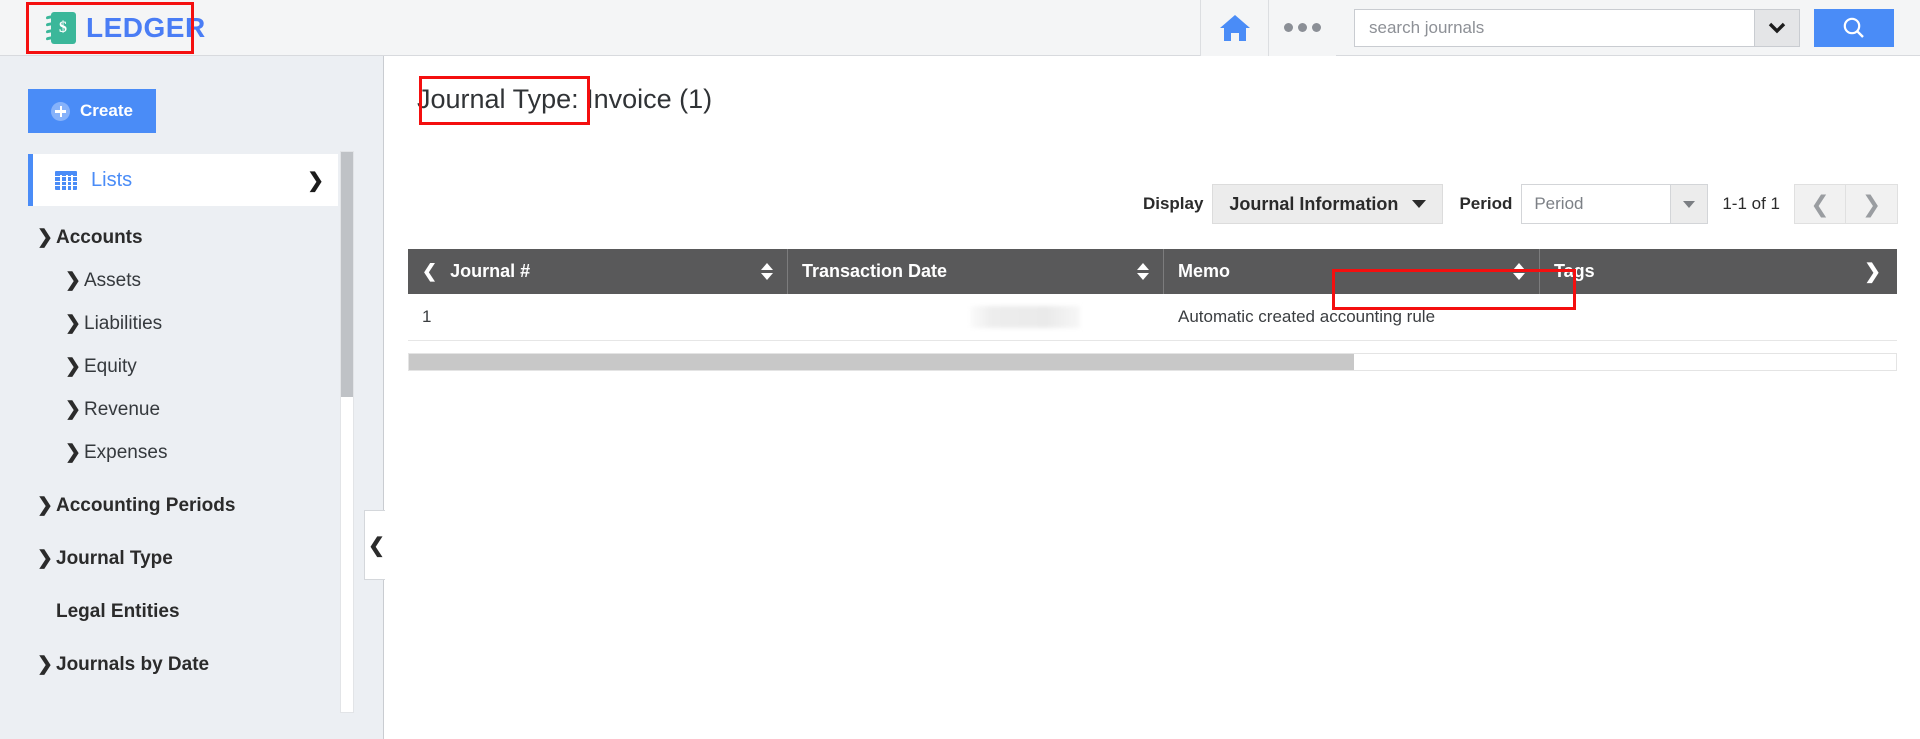 The width and height of the screenshot is (1920, 739). I want to click on period-dropdown-button, so click(1689, 204).